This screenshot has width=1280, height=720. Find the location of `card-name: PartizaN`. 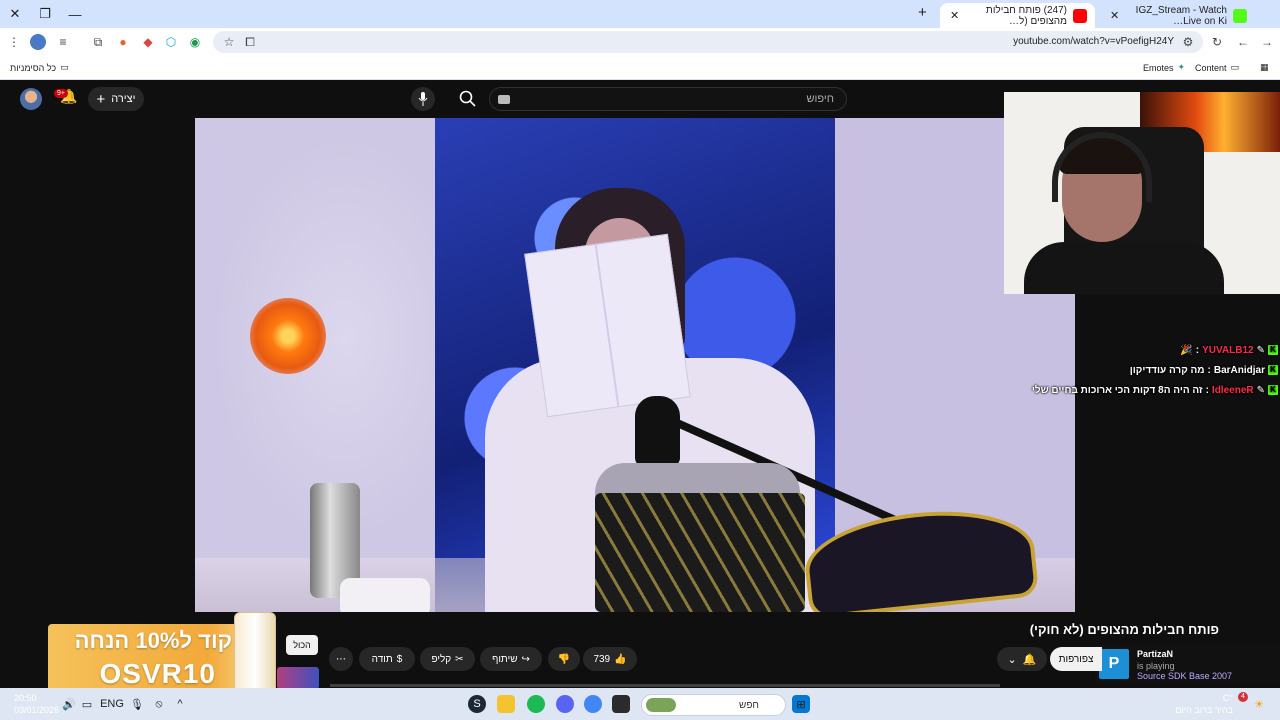

card-name: PartizaN is located at coordinates (1155, 654).